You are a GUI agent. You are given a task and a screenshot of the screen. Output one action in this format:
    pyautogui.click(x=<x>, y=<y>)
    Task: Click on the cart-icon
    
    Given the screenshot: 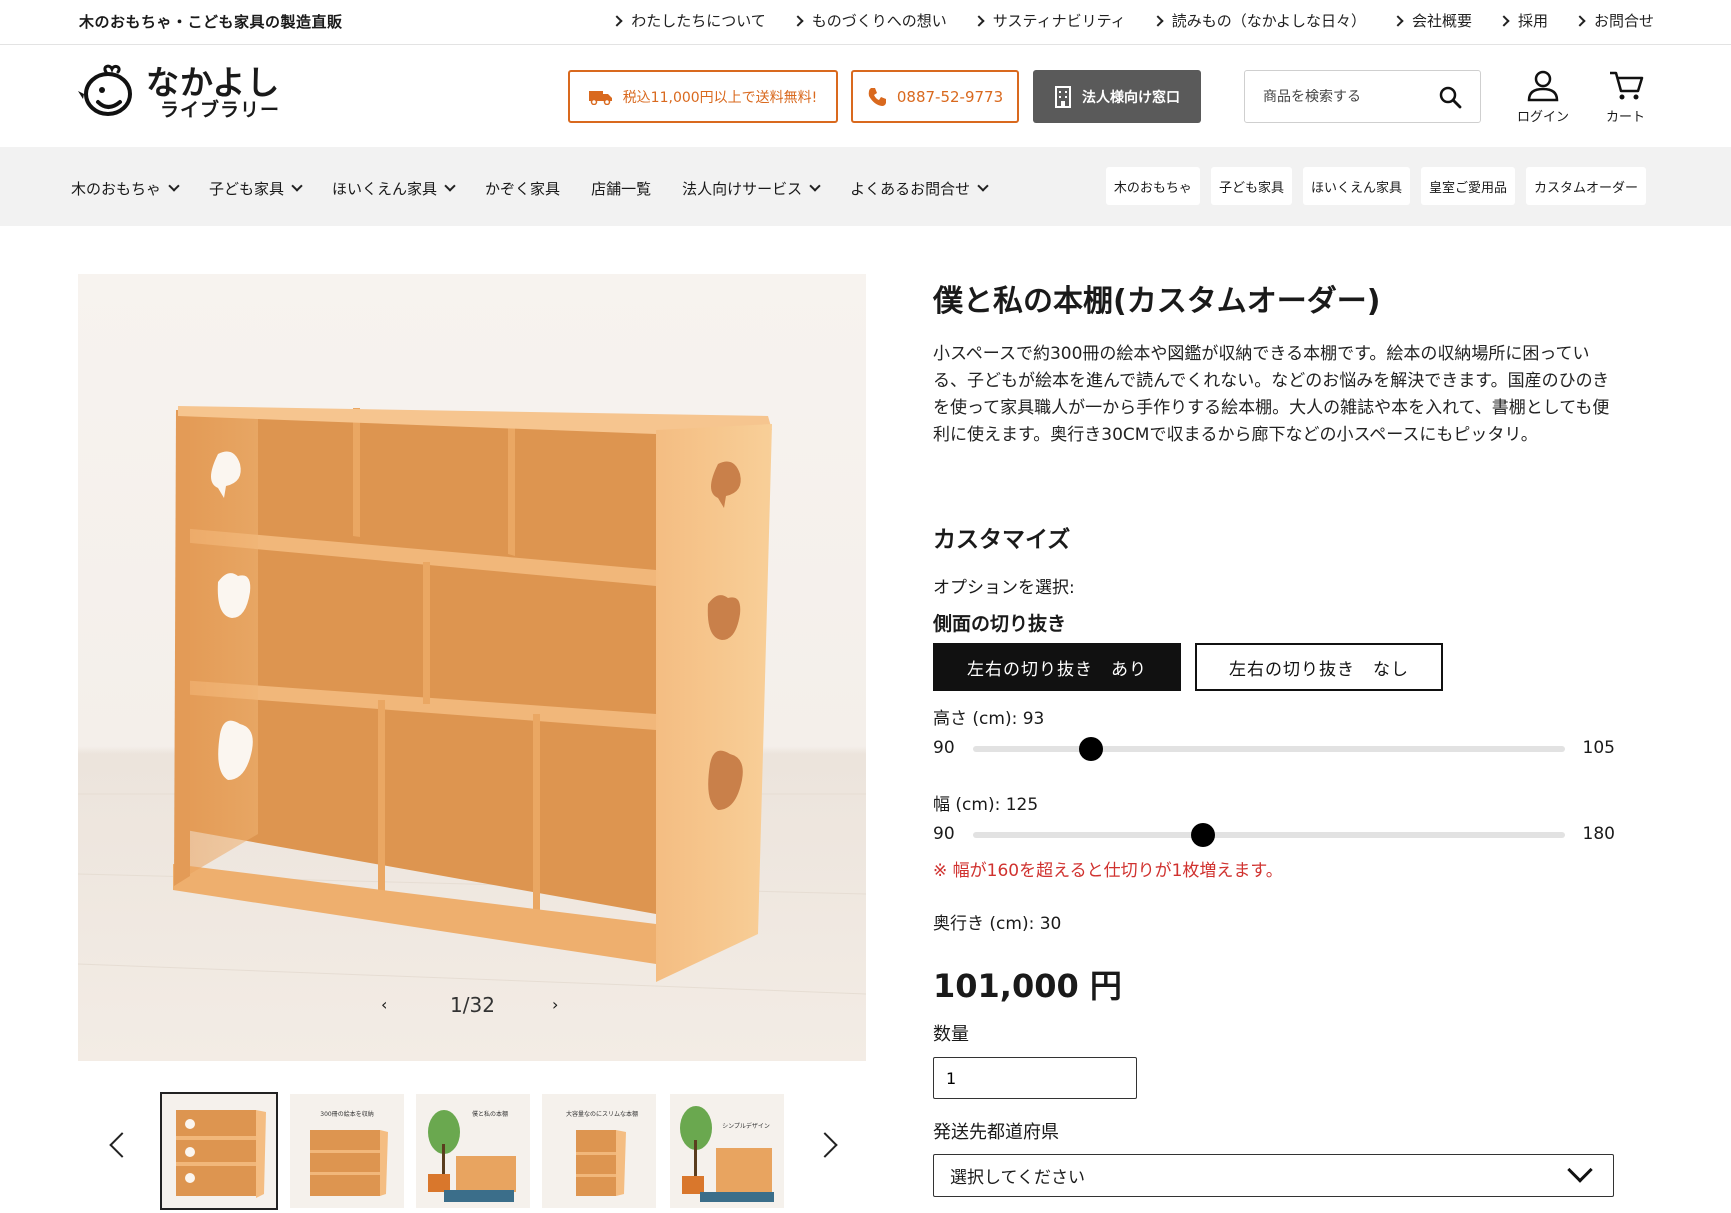 What is the action you would take?
    pyautogui.click(x=1626, y=85)
    